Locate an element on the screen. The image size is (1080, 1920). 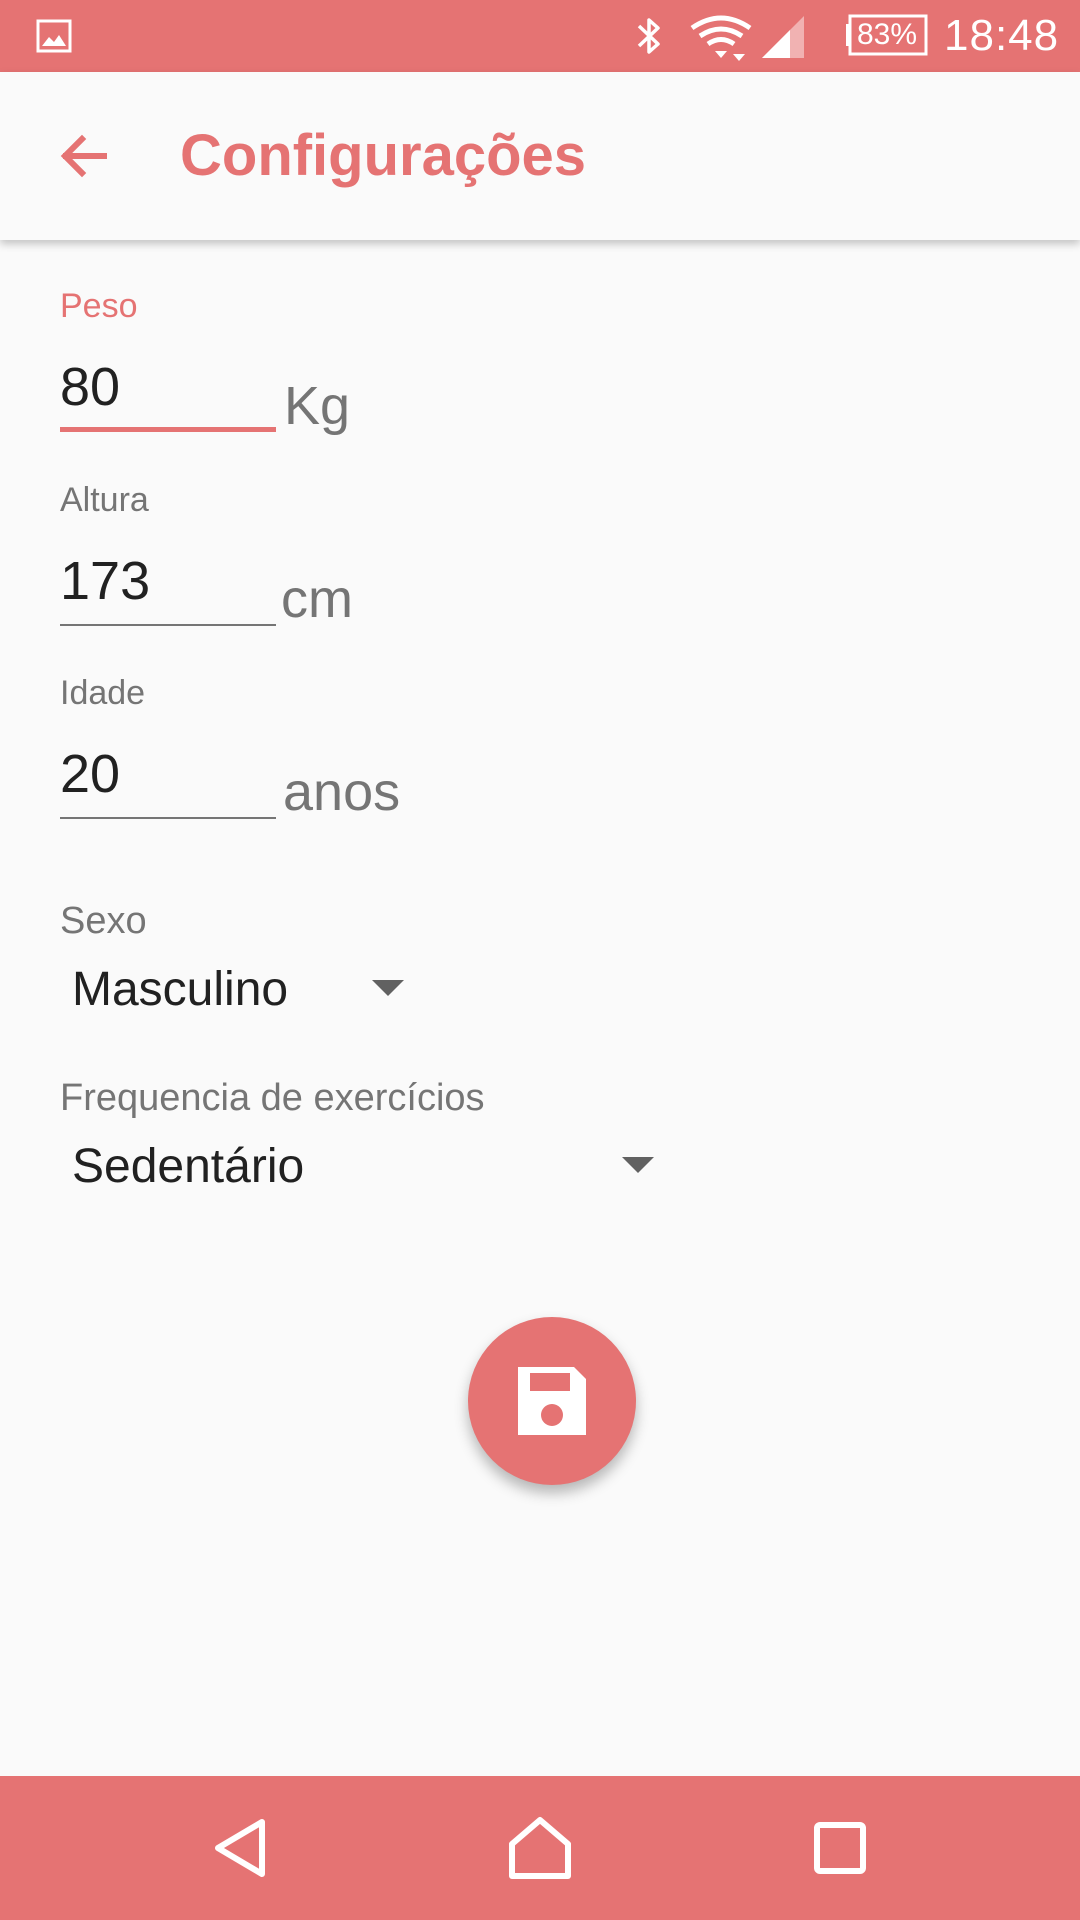
height-input: 173 is located at coordinates (168, 586).